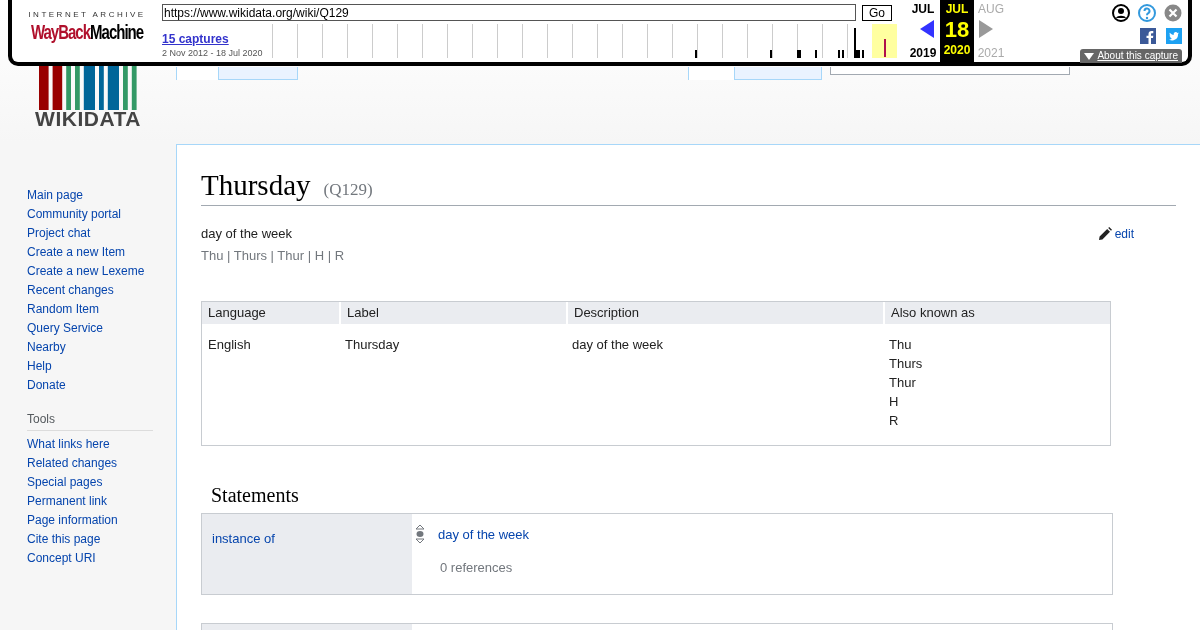 The height and width of the screenshot is (630, 1200). Describe the element at coordinates (484, 534) in the screenshot. I see `value-link: day of the week` at that location.